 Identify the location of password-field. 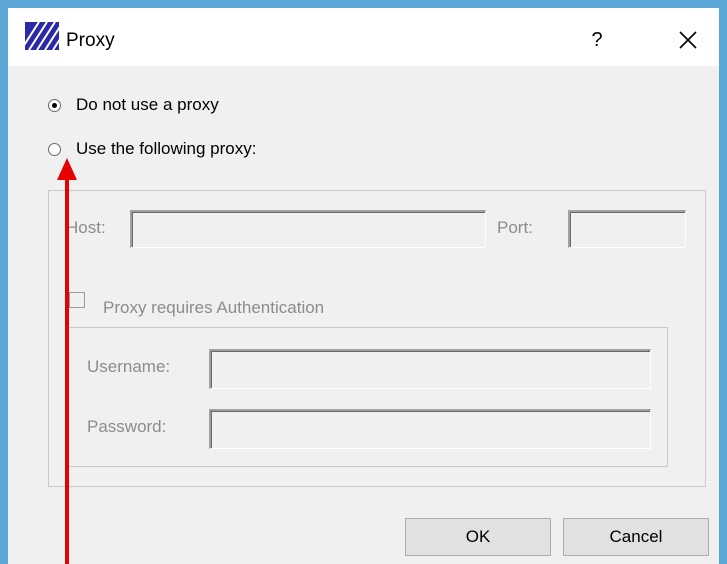
(430, 429).